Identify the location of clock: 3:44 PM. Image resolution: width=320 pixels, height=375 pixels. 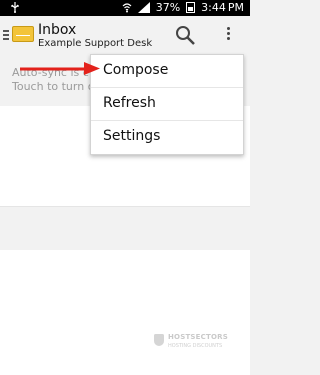
(222, 7).